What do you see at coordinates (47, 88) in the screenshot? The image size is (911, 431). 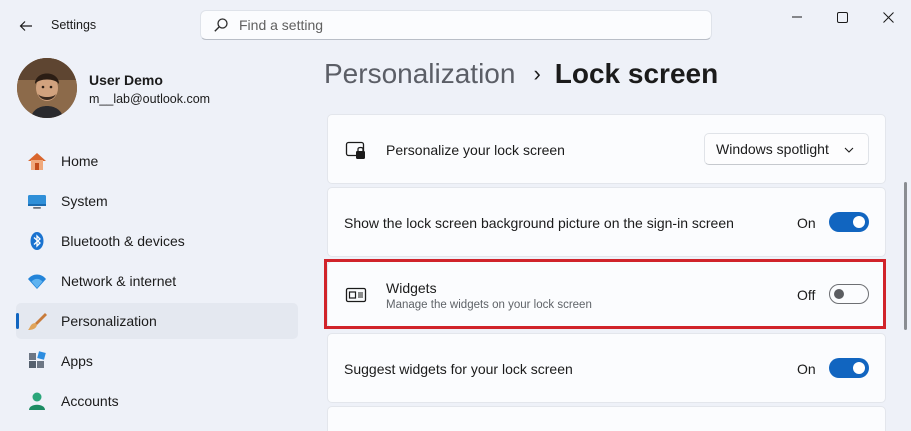 I see `avatar` at bounding box center [47, 88].